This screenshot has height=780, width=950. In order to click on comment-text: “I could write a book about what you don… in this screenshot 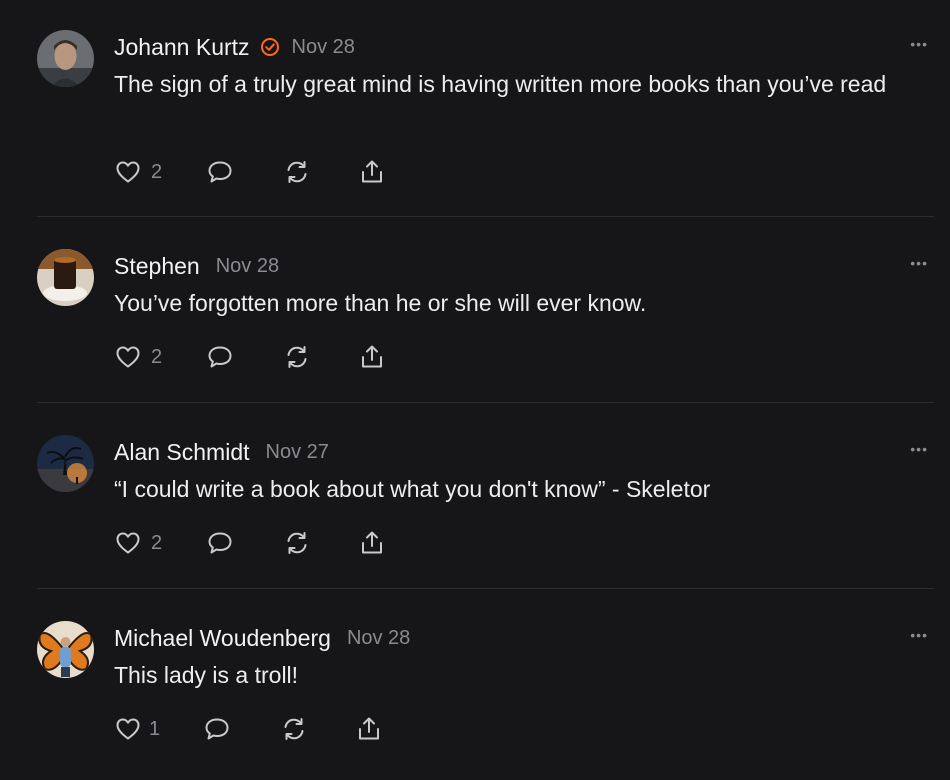, I will do `click(412, 489)`.